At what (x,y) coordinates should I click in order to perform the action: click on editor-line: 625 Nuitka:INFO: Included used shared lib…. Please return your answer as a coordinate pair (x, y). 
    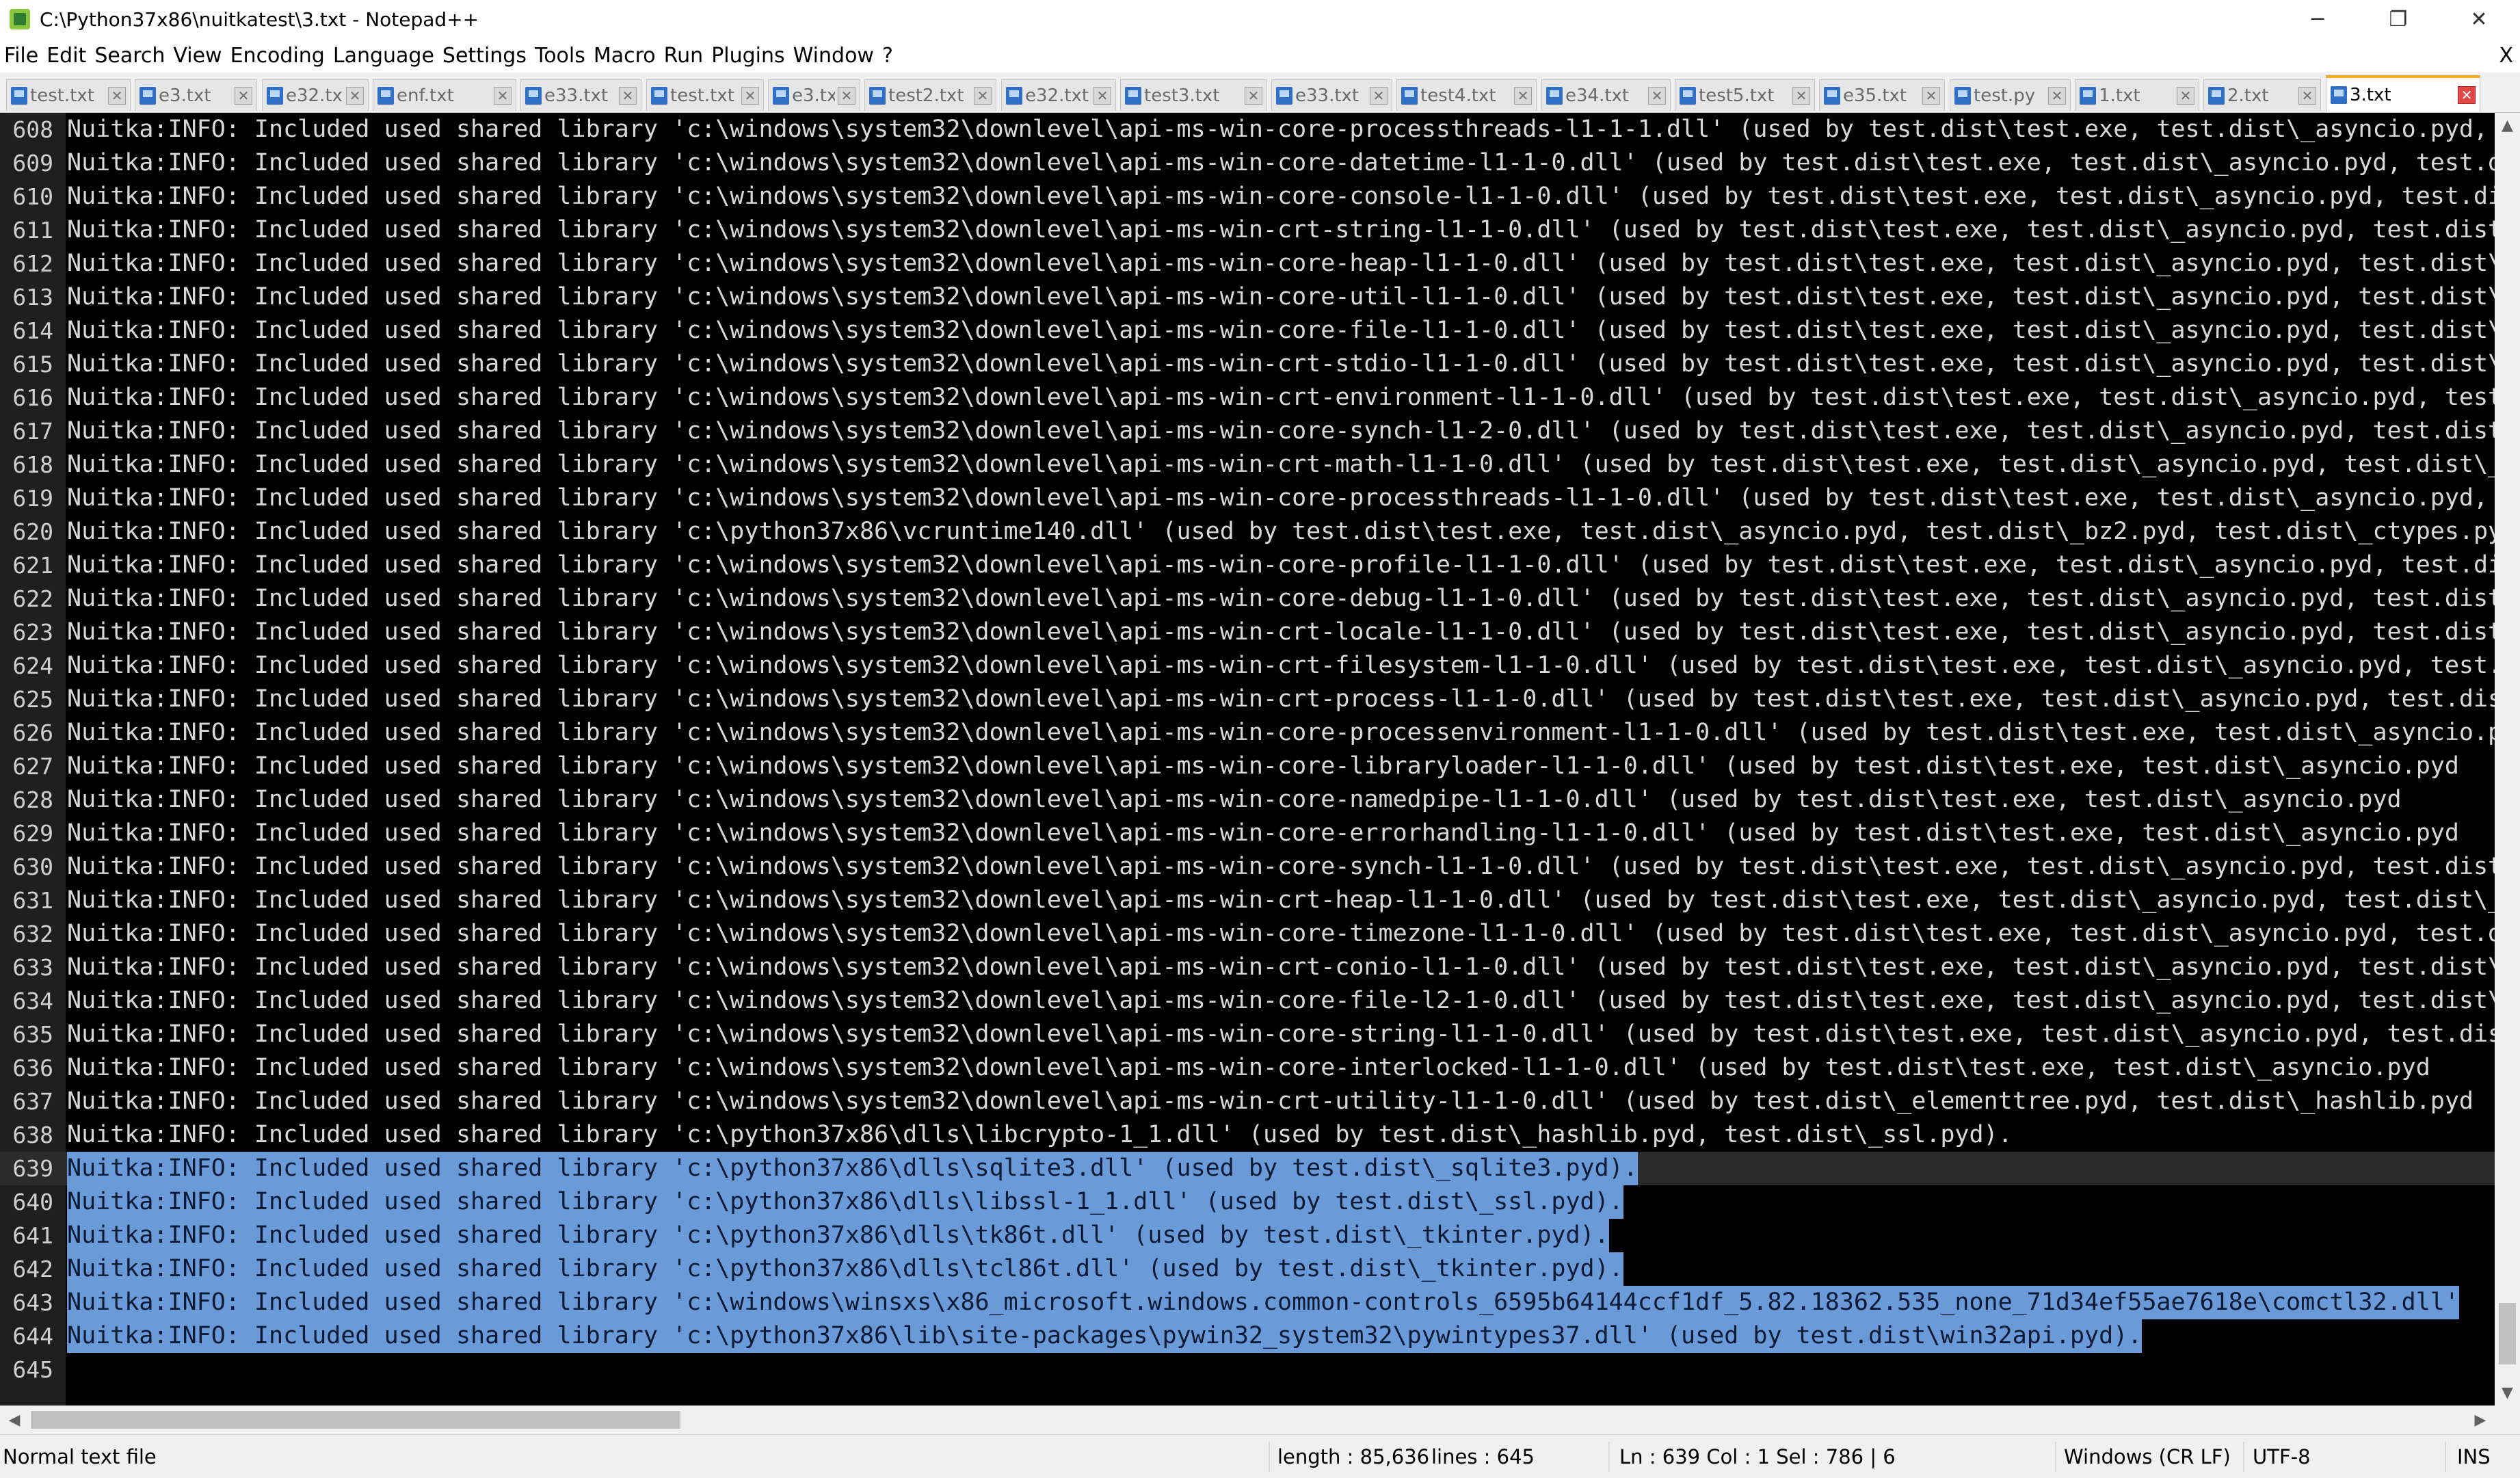
    Looking at the image, I should click on (1247, 699).